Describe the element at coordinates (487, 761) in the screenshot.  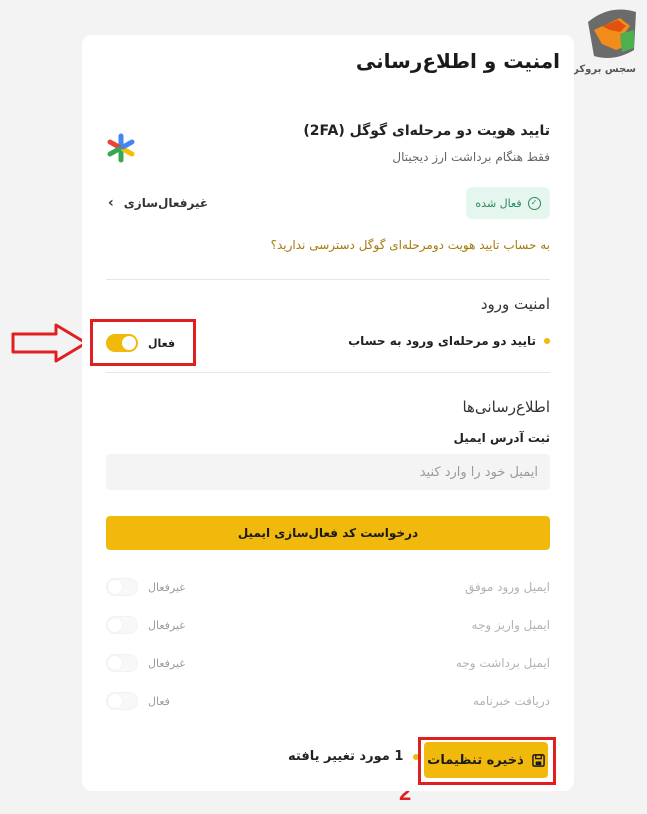
I see `annotation-box-save` at that location.